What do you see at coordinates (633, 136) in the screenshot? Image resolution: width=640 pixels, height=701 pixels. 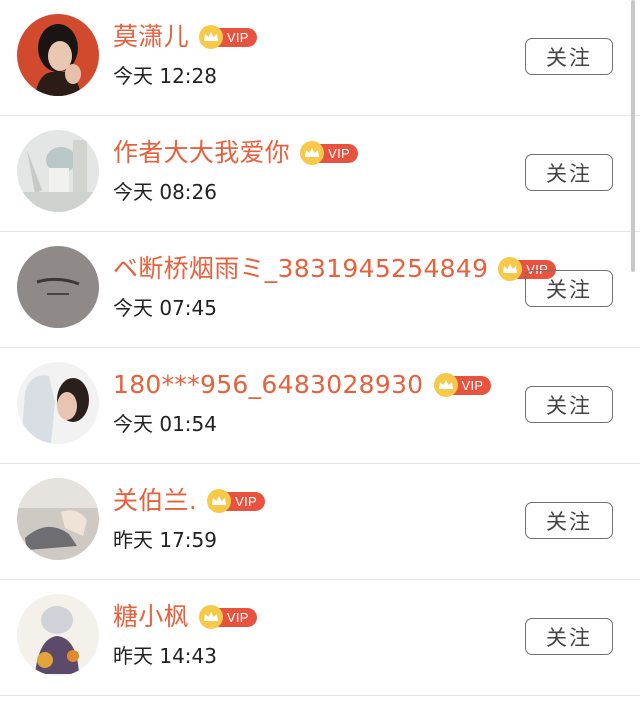 I see `scrollbar` at bounding box center [633, 136].